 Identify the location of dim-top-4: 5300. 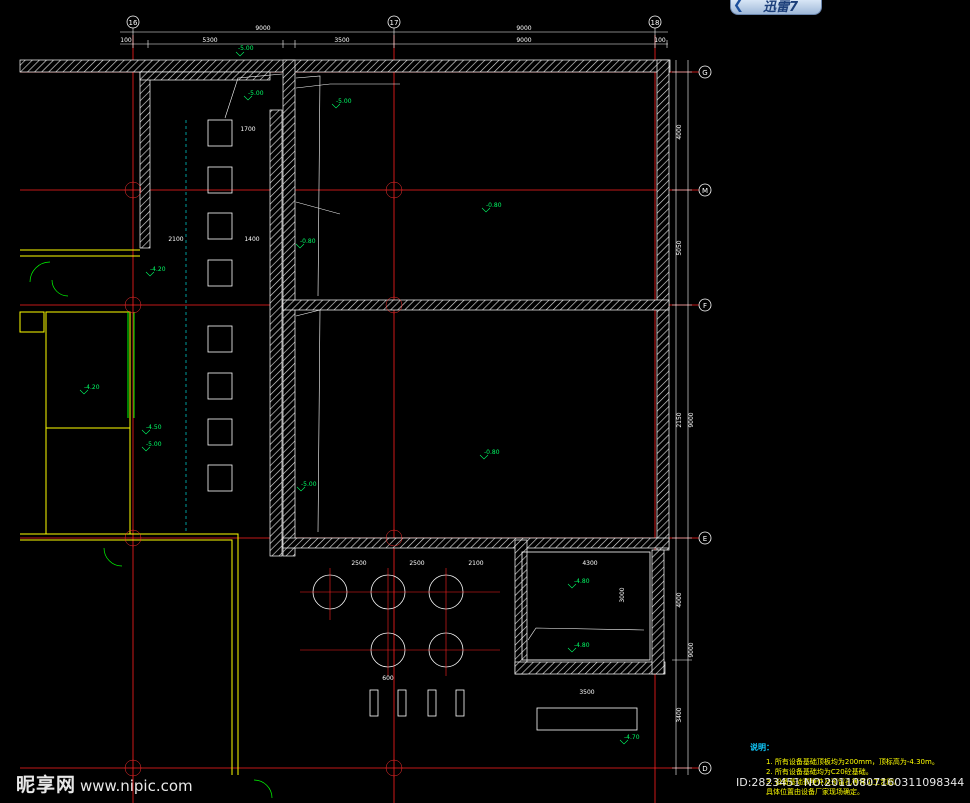
(209, 40).